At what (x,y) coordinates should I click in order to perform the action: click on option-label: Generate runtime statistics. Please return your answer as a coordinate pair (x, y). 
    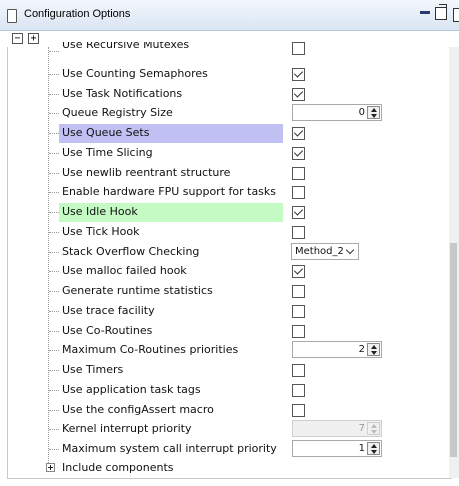
    Looking at the image, I should click on (137, 290).